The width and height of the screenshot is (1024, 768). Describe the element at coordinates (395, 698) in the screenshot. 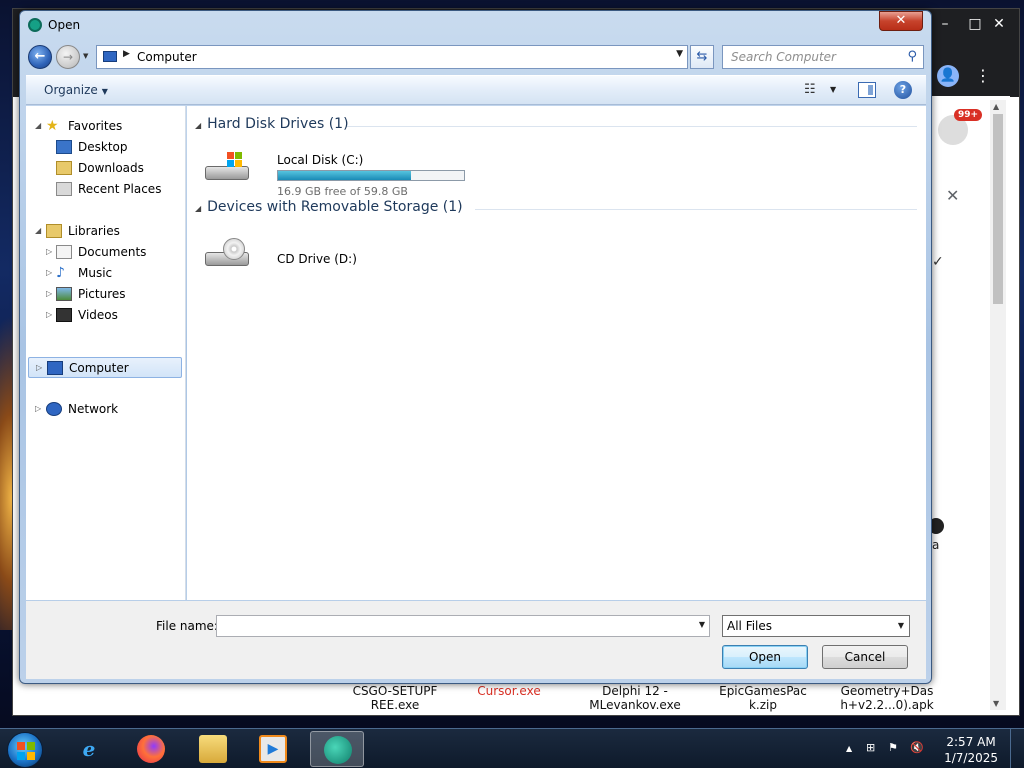

I see `background-file-label: CSGO-SETUPF REE.exe` at that location.